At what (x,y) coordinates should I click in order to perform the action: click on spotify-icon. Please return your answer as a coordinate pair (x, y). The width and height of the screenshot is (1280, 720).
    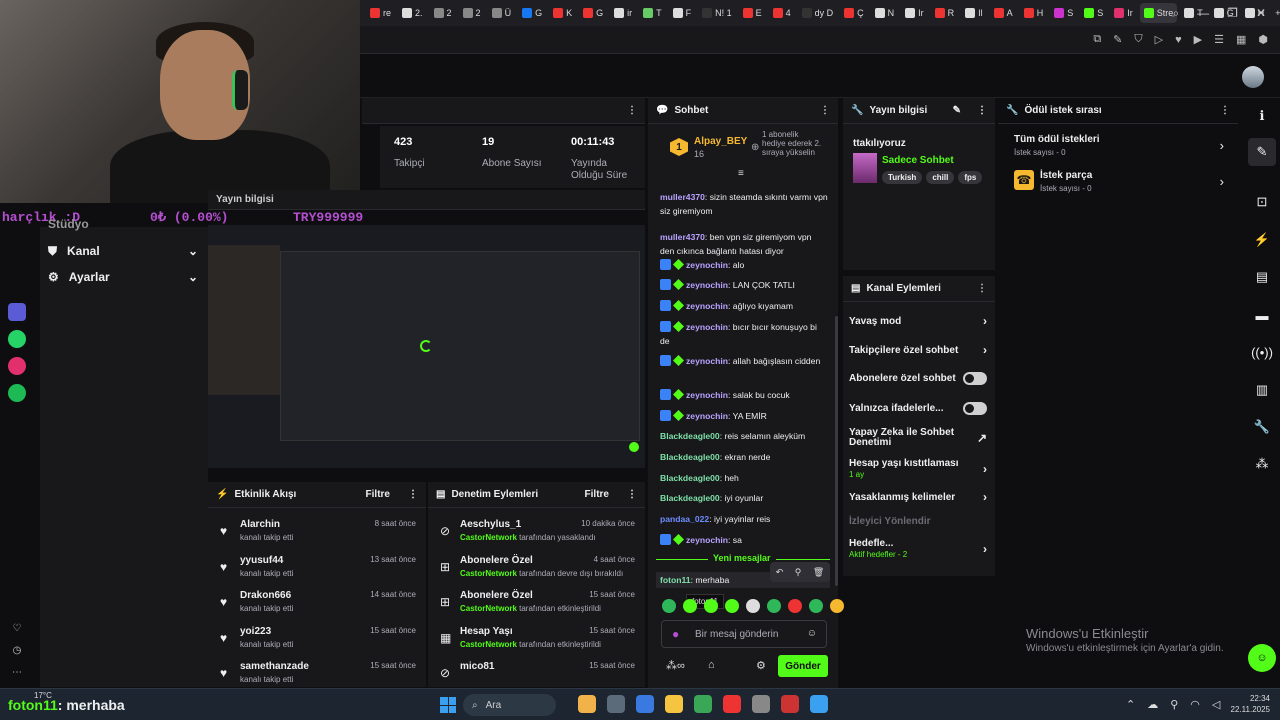
    Looking at the image, I should click on (17, 393).